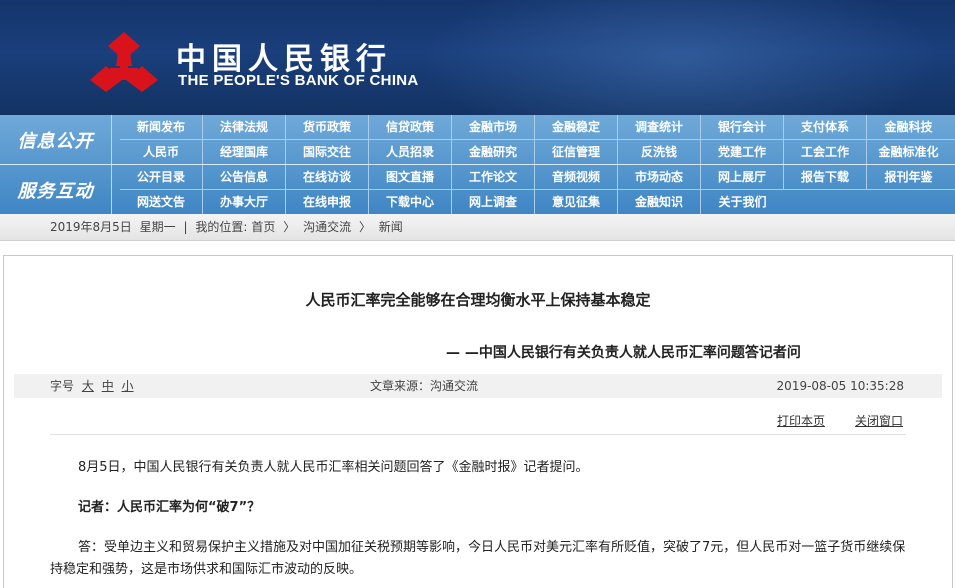 Image resolution: width=955 pixels, height=588 pixels. I want to click on nav-item: 新闻发布, so click(161, 127).